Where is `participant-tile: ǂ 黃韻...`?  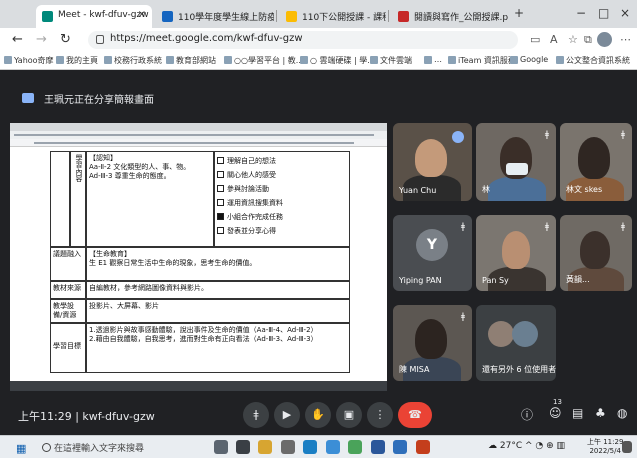 participant-tile: ǂ 黃韻... is located at coordinates (596, 253).